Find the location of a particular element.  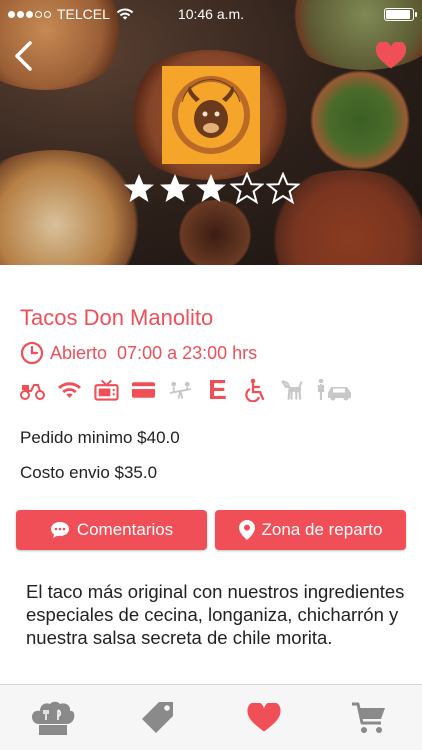

status-bar: TELCEL 10:46 a.m. is located at coordinates (211, 14).